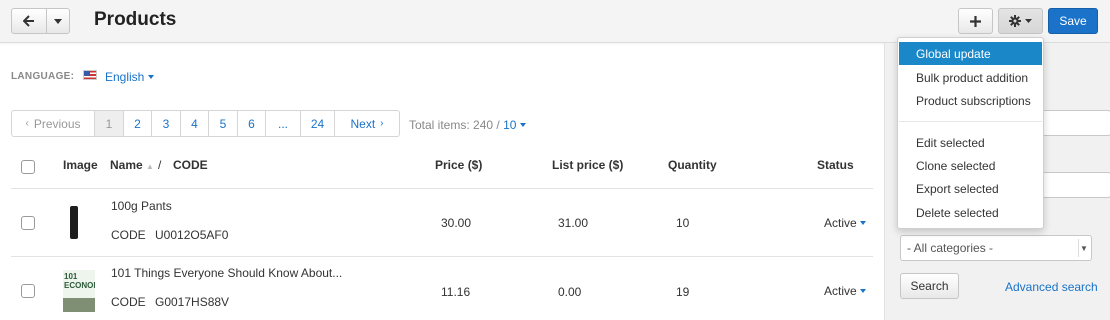  What do you see at coordinates (1083, 248) in the screenshot?
I see `select-arrow-icon: ▼` at bounding box center [1083, 248].